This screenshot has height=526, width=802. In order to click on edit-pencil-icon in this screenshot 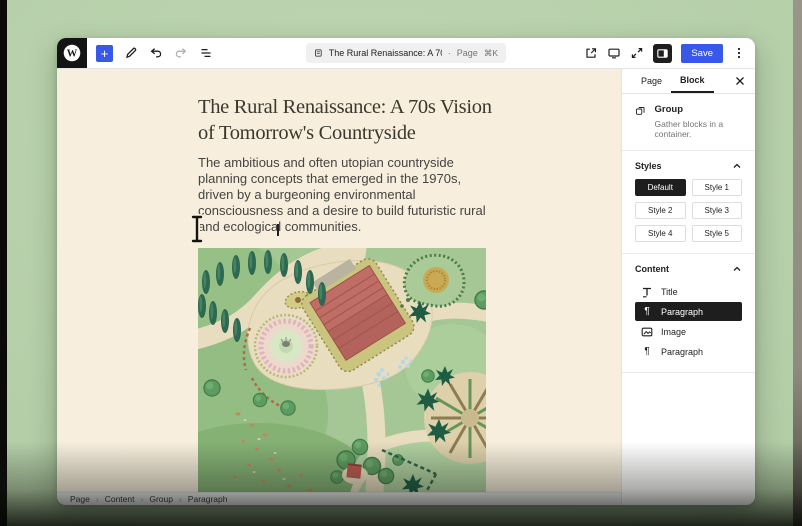, I will do `click(131, 53)`.